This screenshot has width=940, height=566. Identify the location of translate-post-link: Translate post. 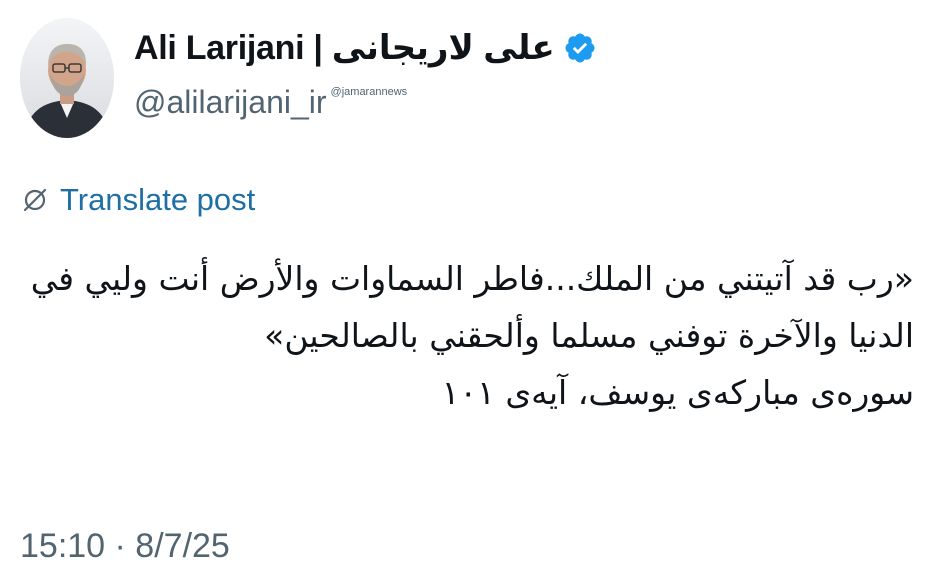
(137, 200).